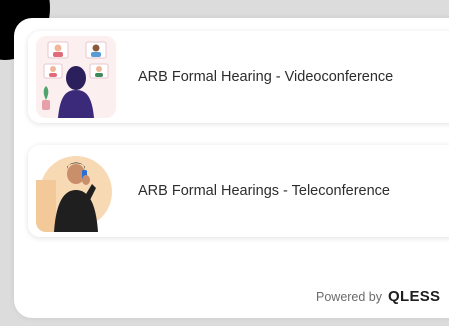  What do you see at coordinates (266, 77) in the screenshot?
I see `service-label: ARB Formal Hearing - Videoconference` at bounding box center [266, 77].